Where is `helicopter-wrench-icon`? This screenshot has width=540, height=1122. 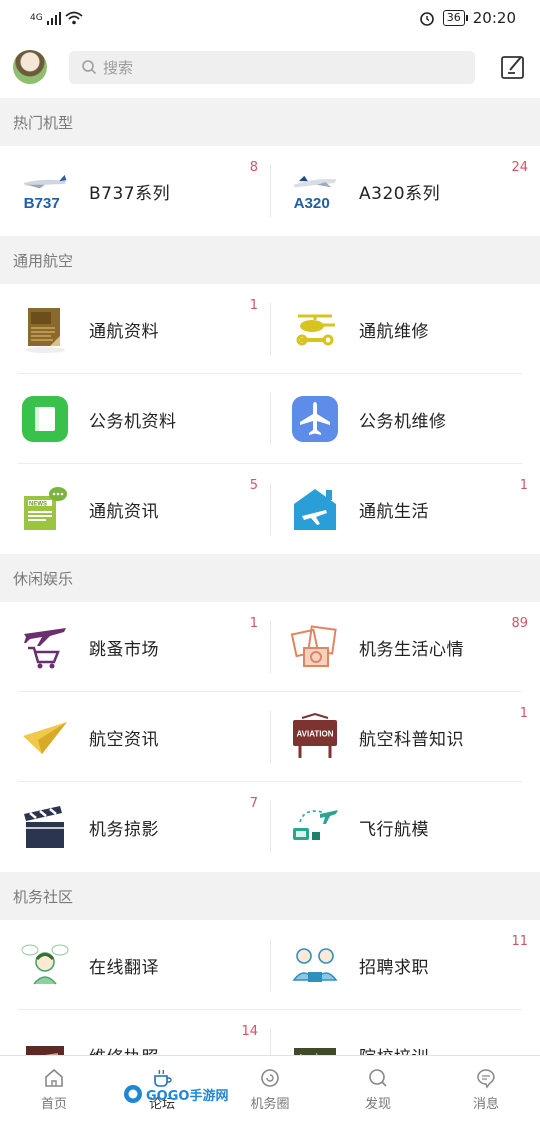
helicopter-wrench-icon is located at coordinates (315, 329).